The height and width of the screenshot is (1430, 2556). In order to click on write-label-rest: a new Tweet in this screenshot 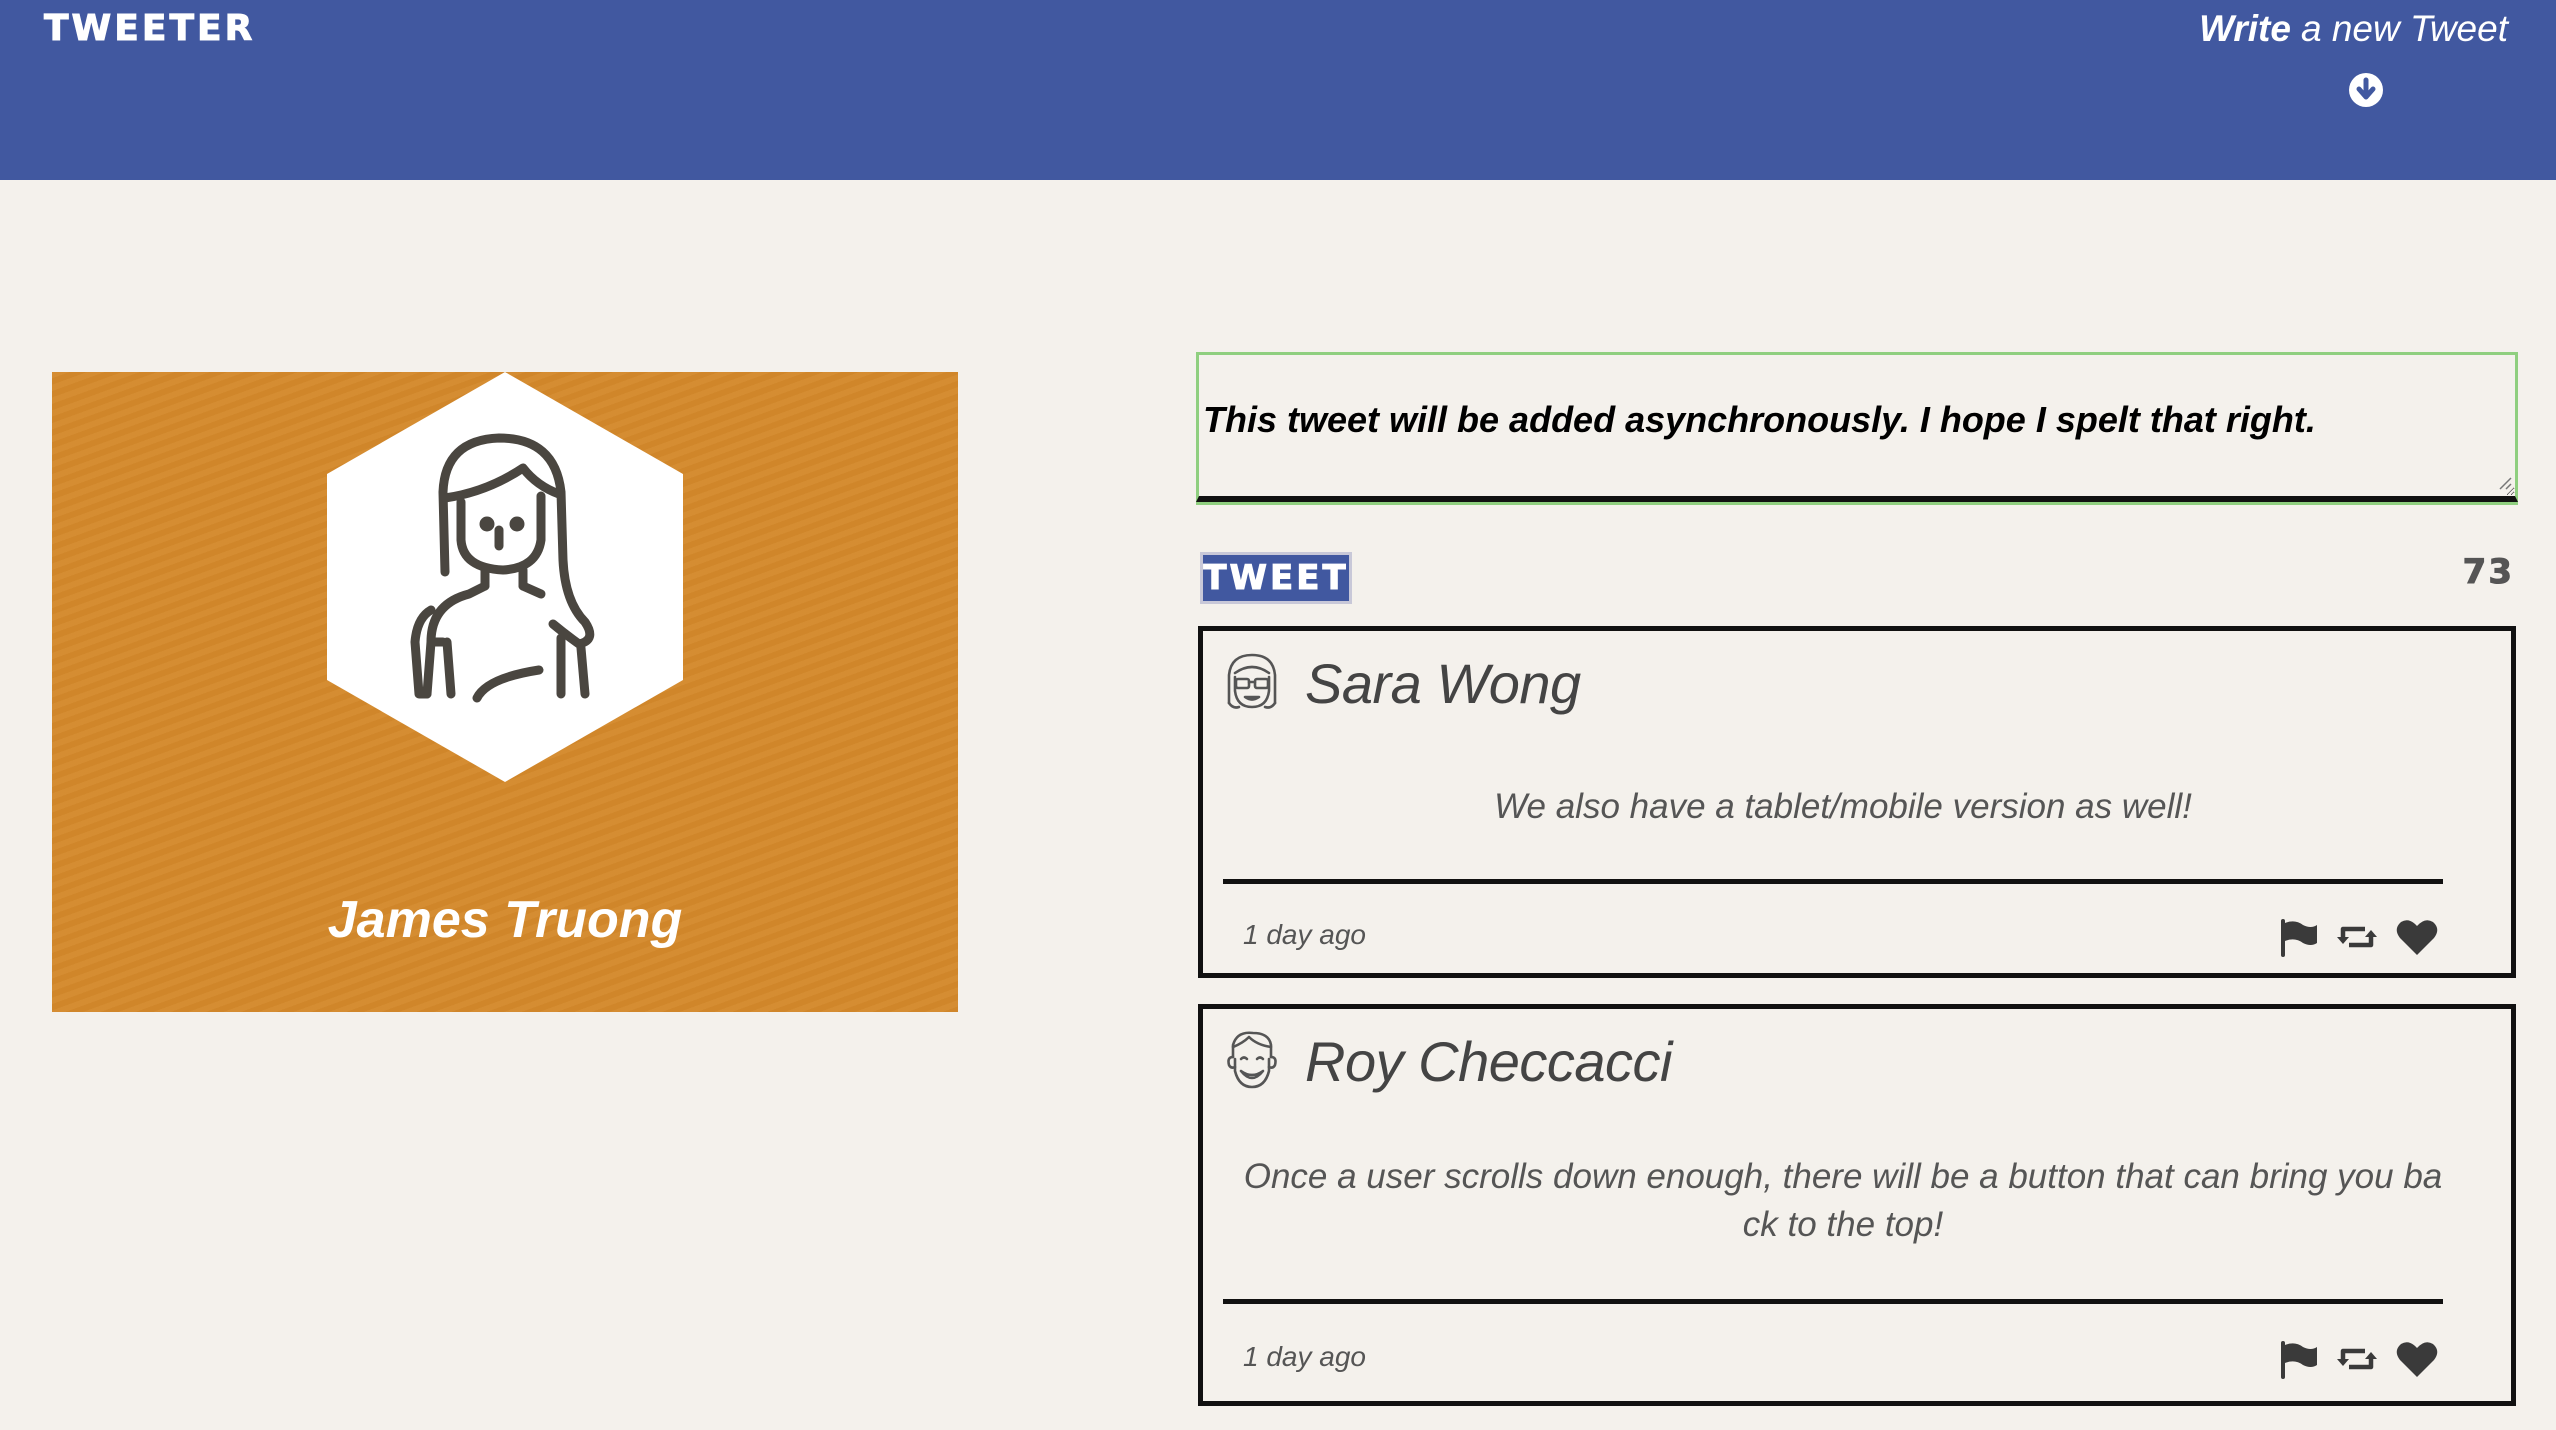, I will do `click(2404, 28)`.